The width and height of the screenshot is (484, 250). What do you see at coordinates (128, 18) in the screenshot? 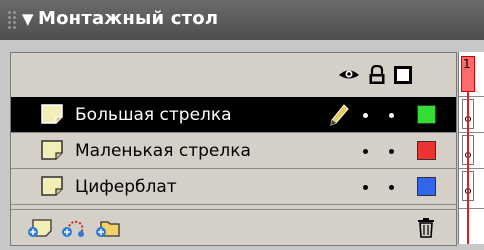
I see `panel-title: Монтажный стол` at bounding box center [128, 18].